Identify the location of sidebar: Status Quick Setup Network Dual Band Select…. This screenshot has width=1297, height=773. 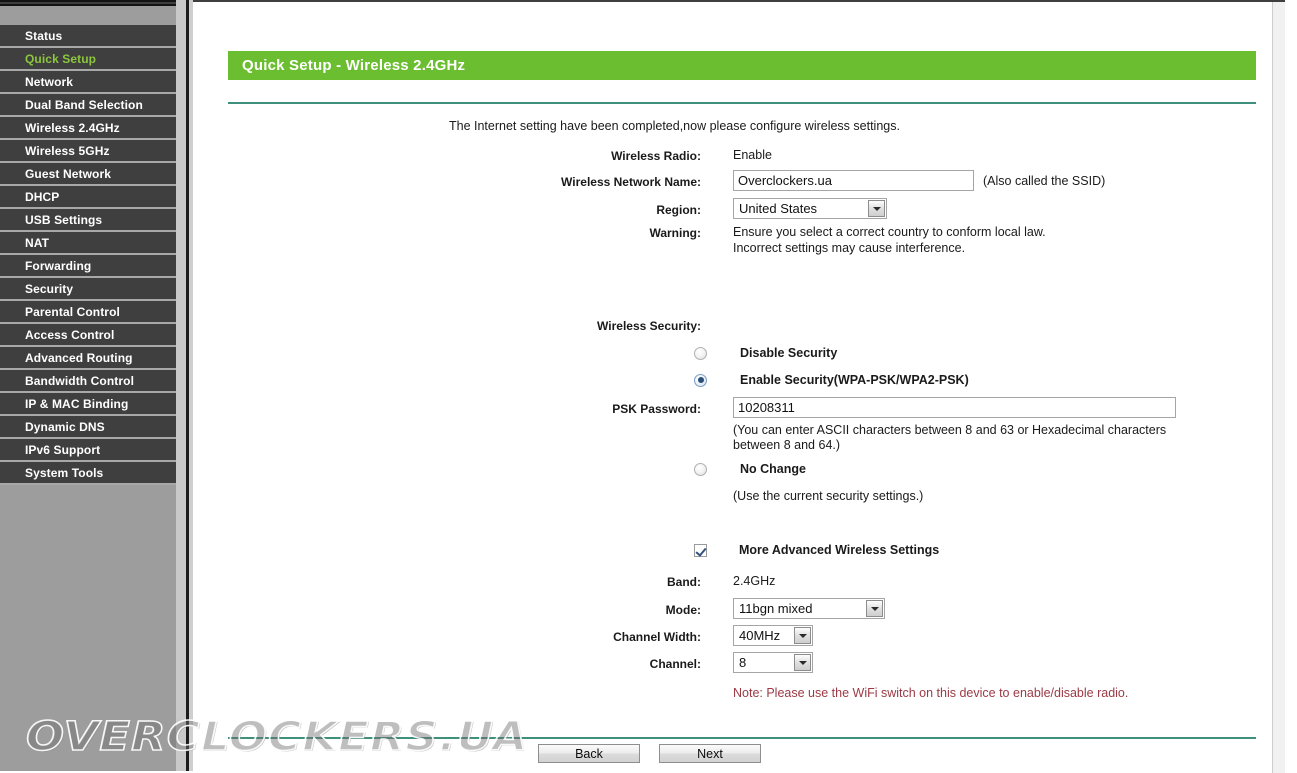
(95, 388).